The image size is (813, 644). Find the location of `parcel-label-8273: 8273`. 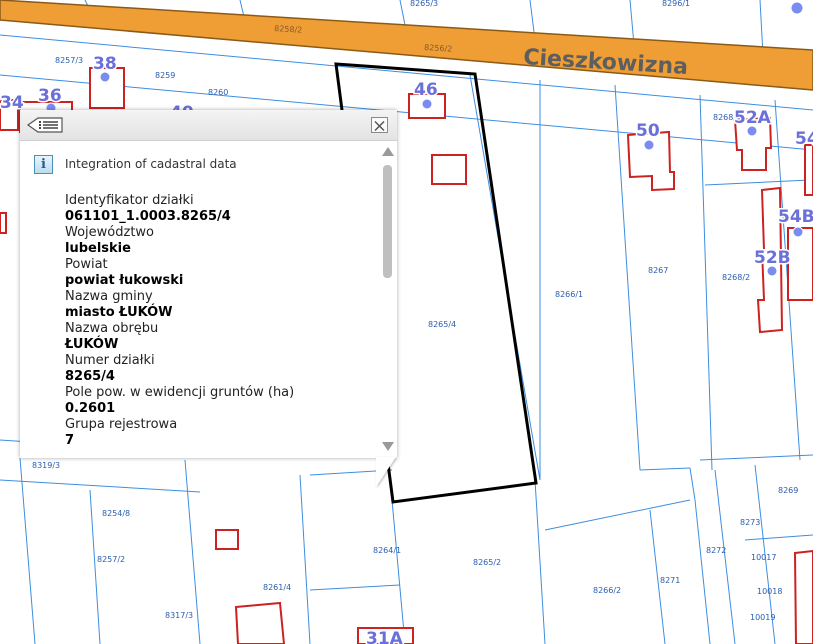

parcel-label-8273: 8273 is located at coordinates (750, 522).